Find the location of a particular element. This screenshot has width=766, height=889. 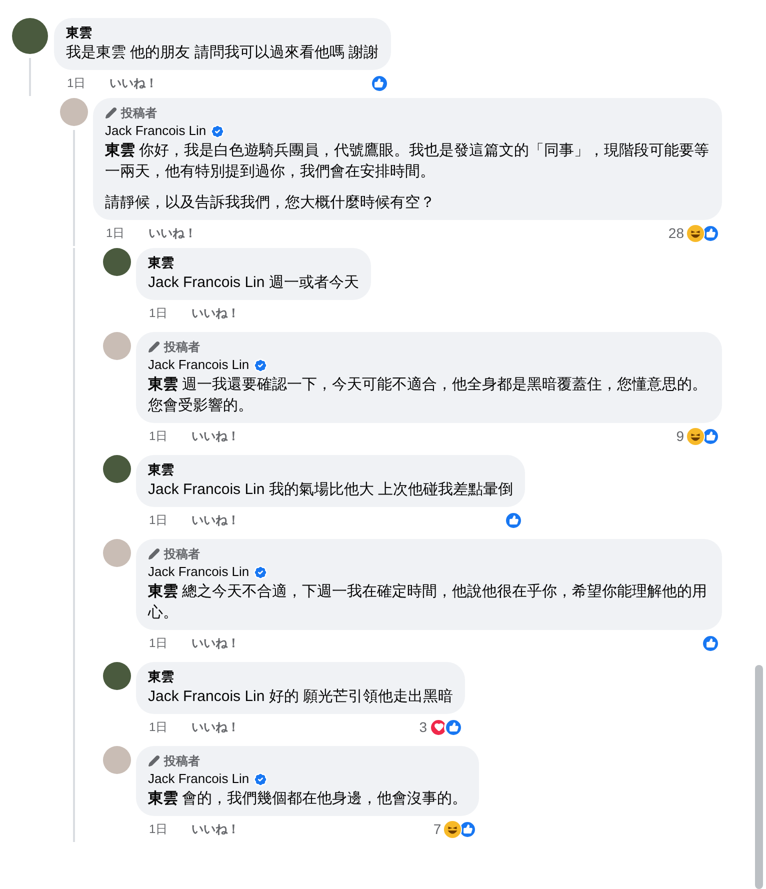

scrollbar-thumb is located at coordinates (759, 777).